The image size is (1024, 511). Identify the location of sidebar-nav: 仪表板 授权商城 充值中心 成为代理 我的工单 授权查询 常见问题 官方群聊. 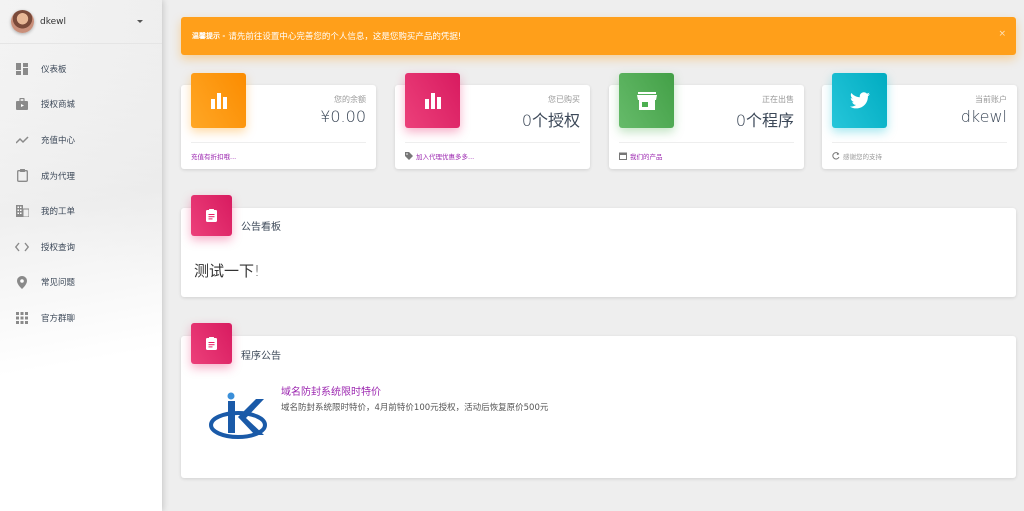
(81, 193).